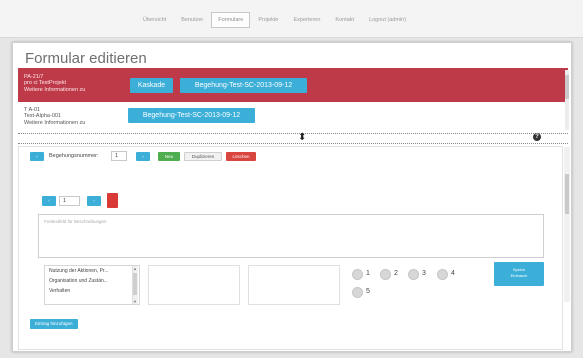 The height and width of the screenshot is (358, 583). Describe the element at coordinates (268, 20) in the screenshot. I see `nav-item-projekte: Projekte` at that location.